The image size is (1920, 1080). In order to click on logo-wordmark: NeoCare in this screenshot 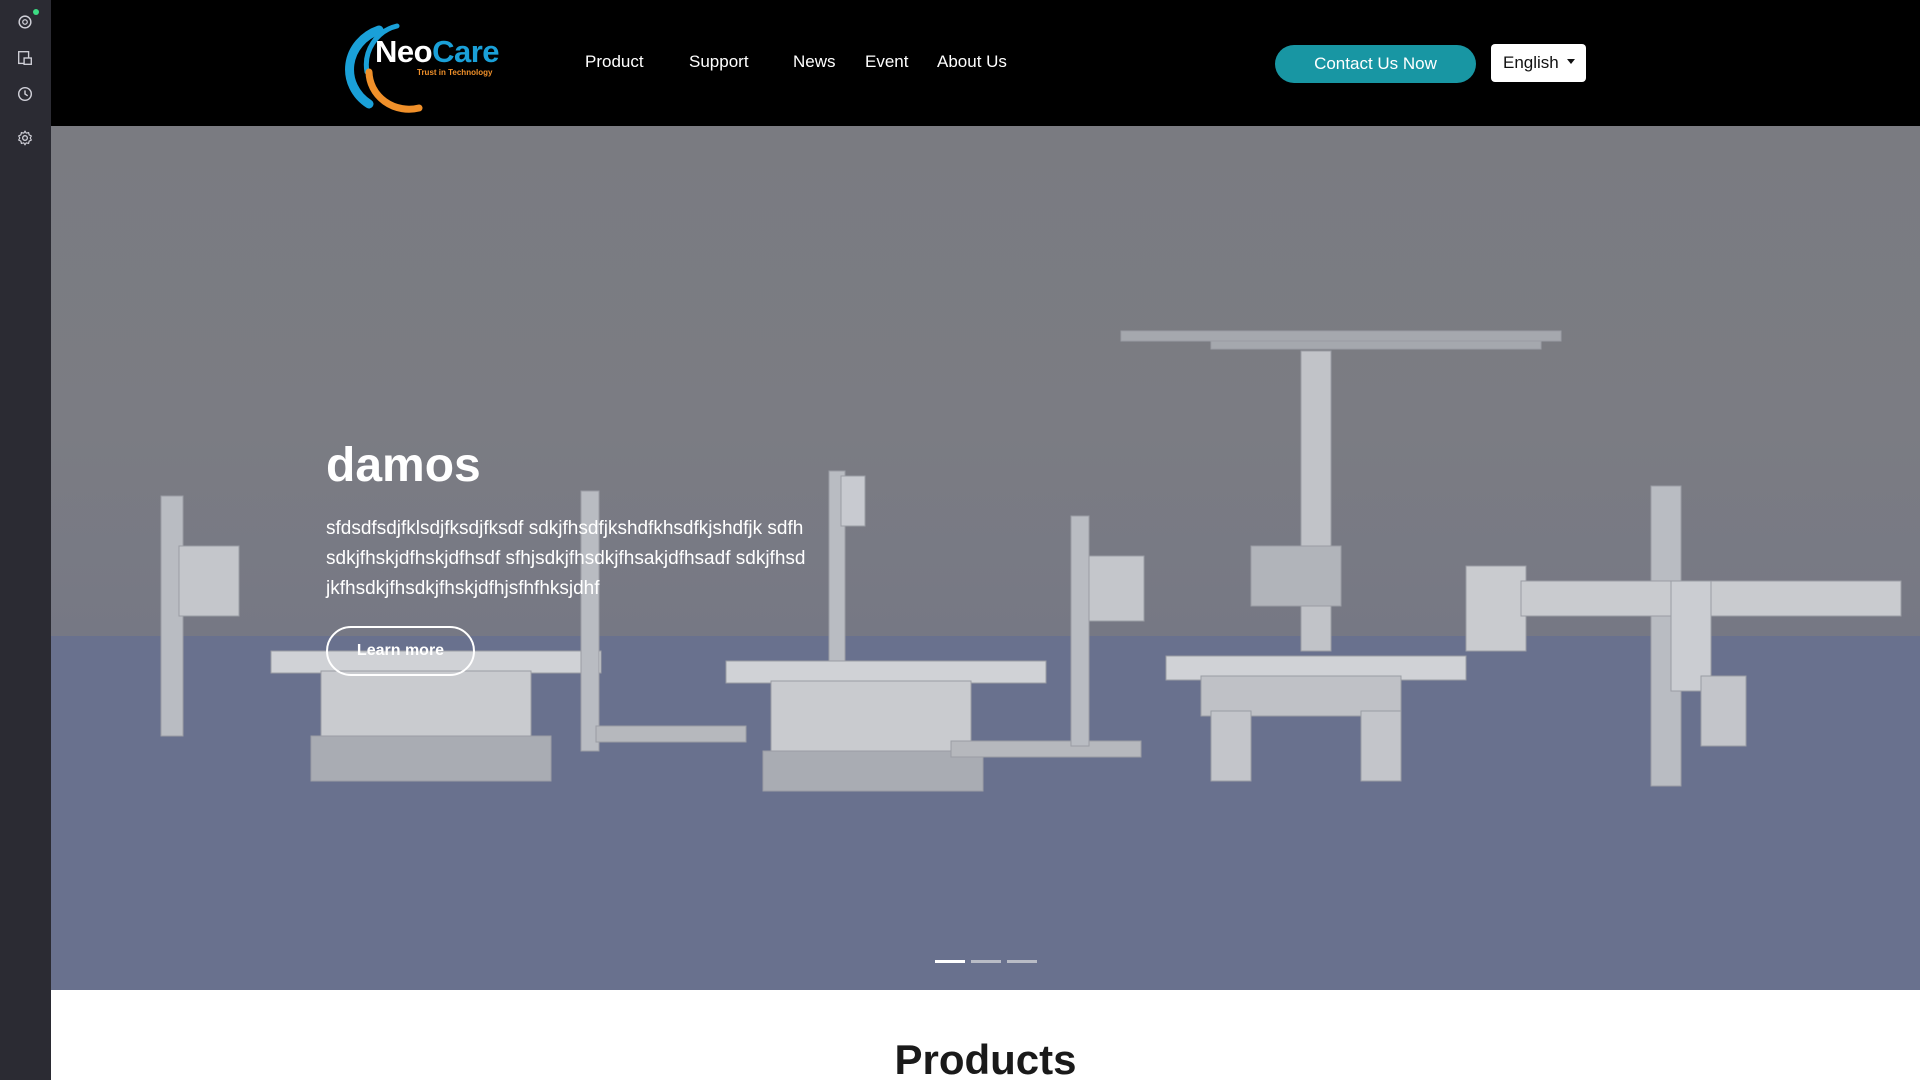, I will do `click(437, 51)`.